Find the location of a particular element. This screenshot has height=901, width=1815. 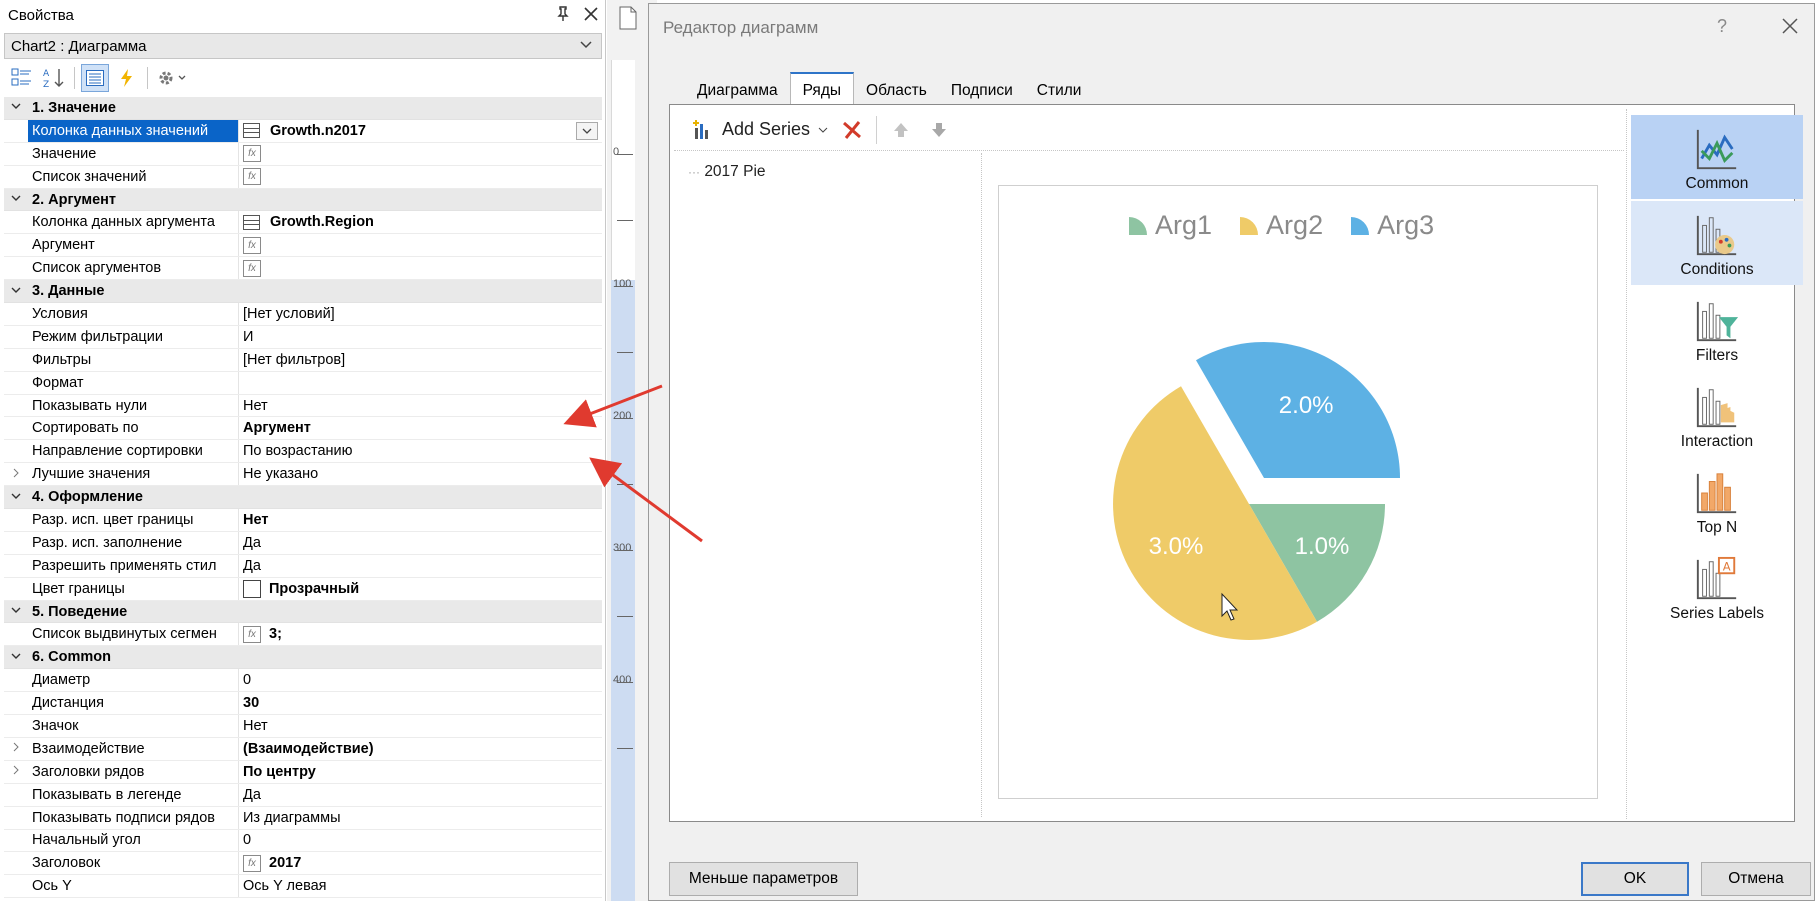

property-value: (Взаимодействие) is located at coordinates (420, 748).